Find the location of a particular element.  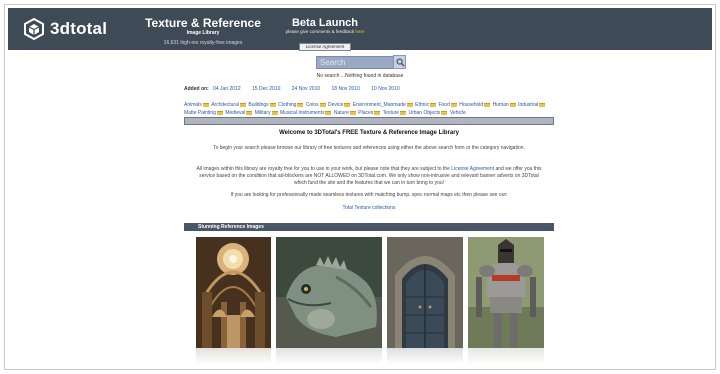

magnifier-icon is located at coordinates (400, 62).